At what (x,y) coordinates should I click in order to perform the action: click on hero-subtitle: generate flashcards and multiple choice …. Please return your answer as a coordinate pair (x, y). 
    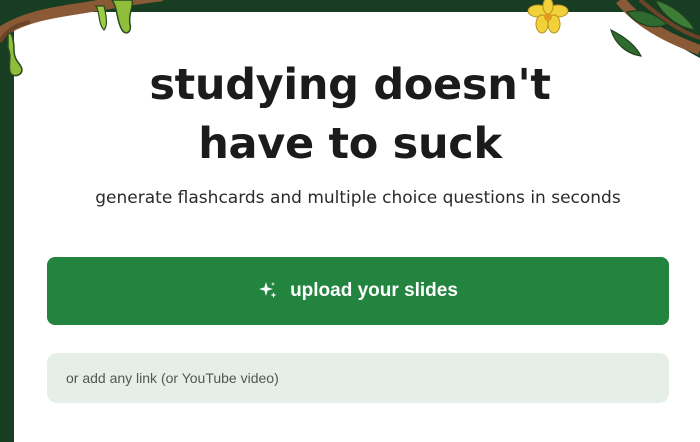
    Looking at the image, I should click on (358, 198).